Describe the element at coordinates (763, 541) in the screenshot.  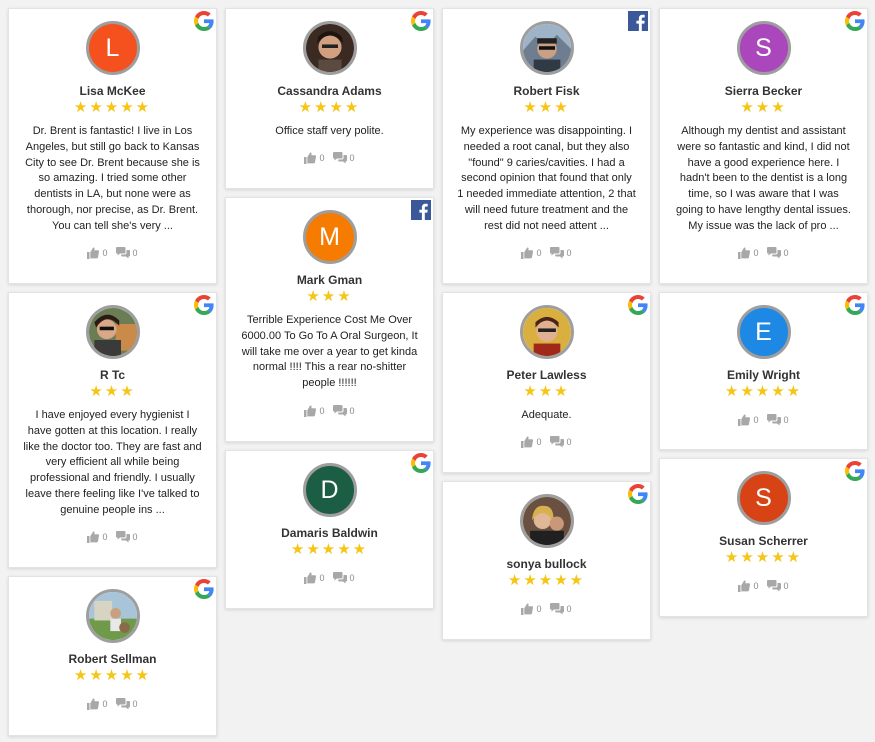
I see `reviewer-name: Susan Scherrer` at that location.